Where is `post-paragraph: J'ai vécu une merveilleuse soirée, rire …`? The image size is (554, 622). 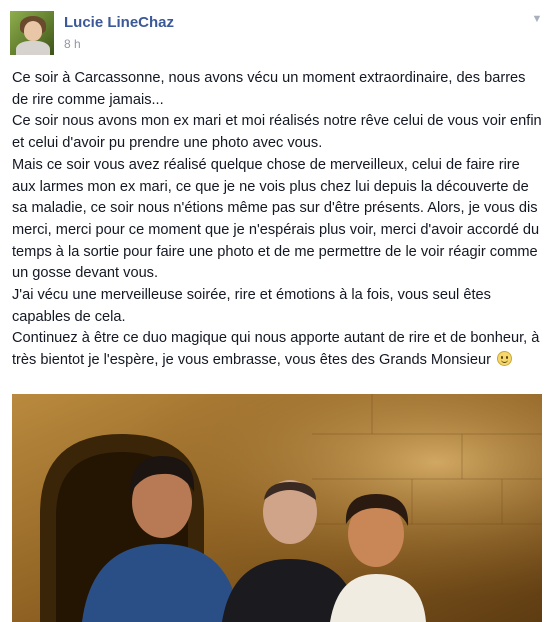
post-paragraph: J'ai vécu une merveilleuse soirée, rire … is located at coordinates (251, 306).